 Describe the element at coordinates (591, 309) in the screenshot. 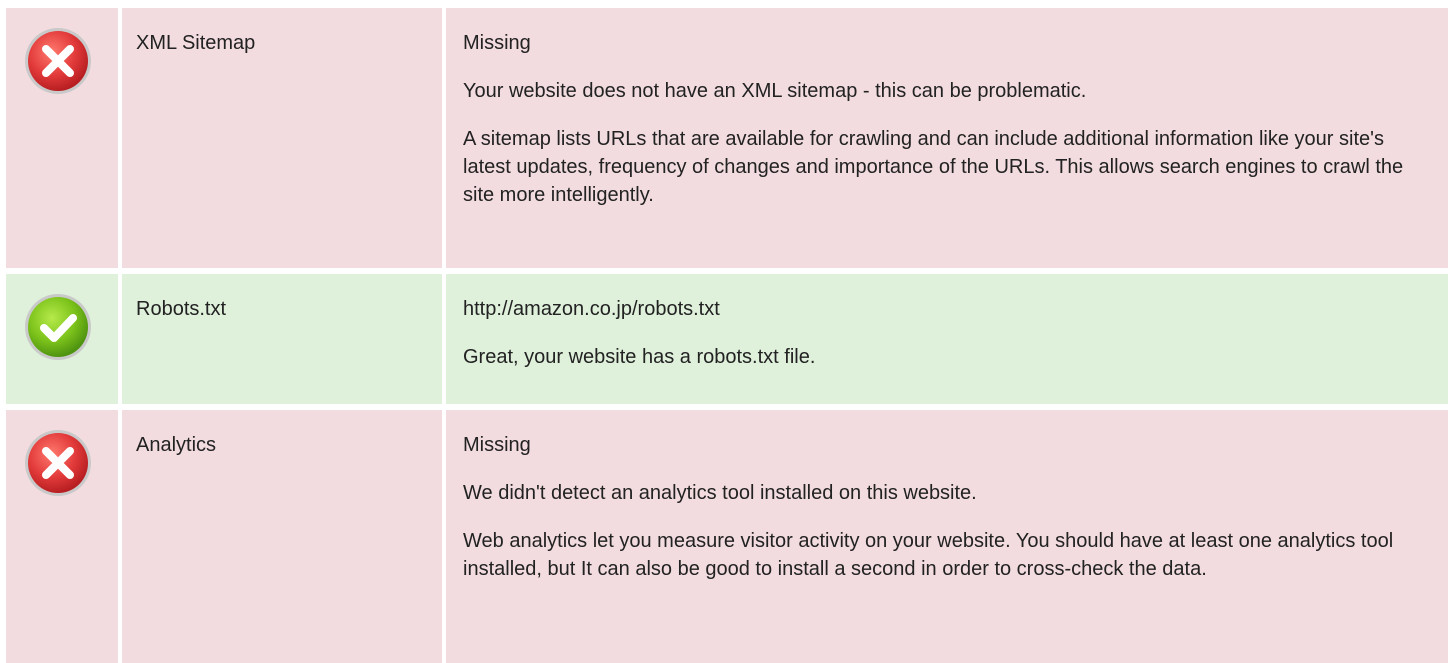

I see `check-value: http://amazon.co.jp/robots.txt` at that location.